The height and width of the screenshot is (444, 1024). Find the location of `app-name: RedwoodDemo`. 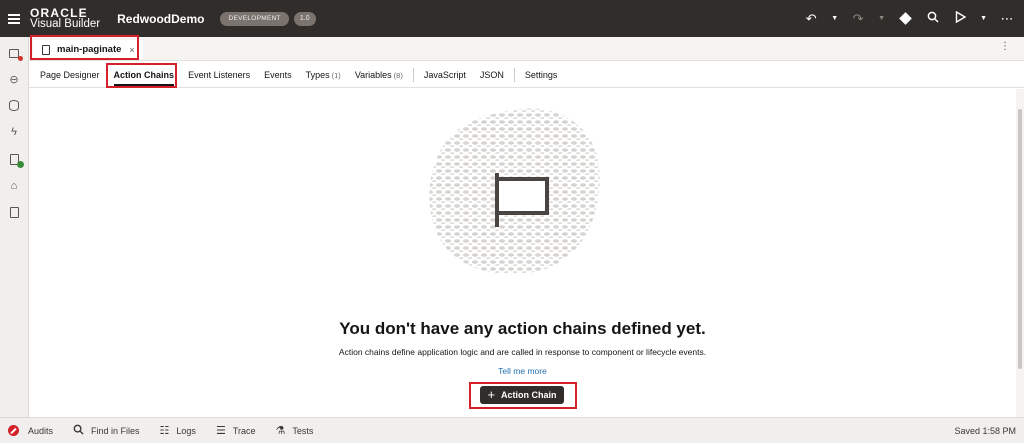

app-name: RedwoodDemo is located at coordinates (161, 18).